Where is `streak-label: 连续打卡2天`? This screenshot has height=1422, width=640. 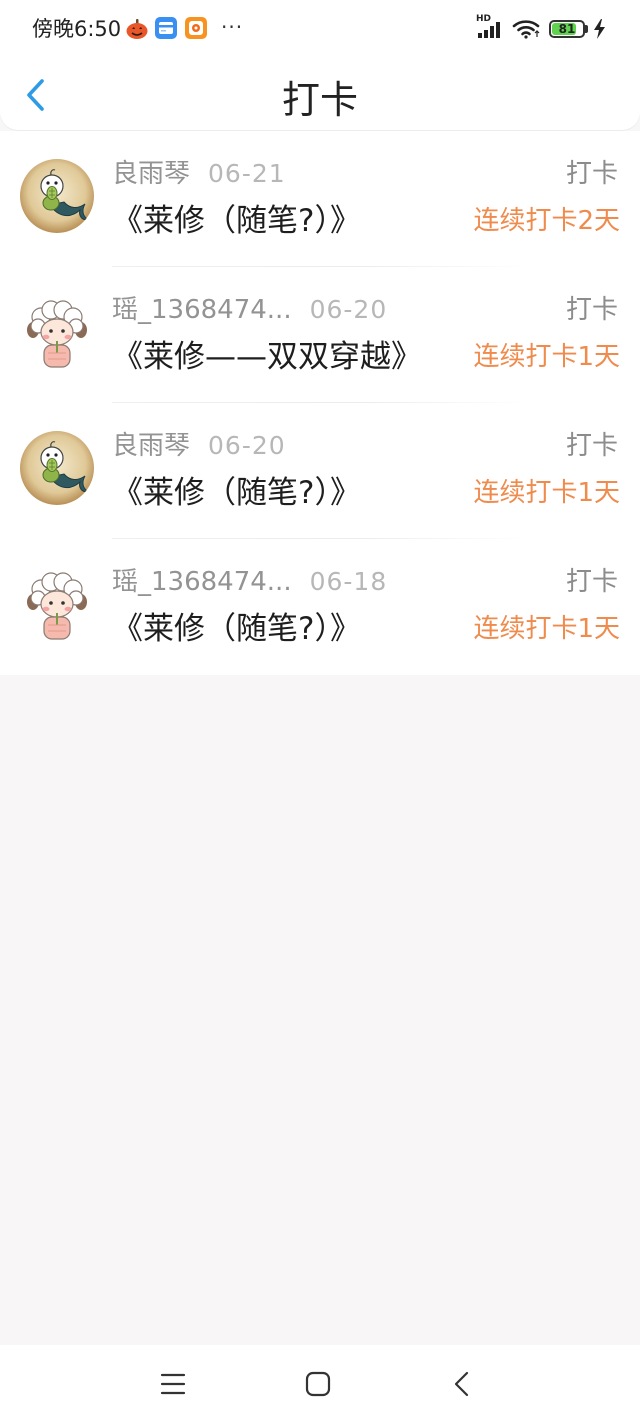
streak-label: 连续打卡2天 is located at coordinates (546, 221).